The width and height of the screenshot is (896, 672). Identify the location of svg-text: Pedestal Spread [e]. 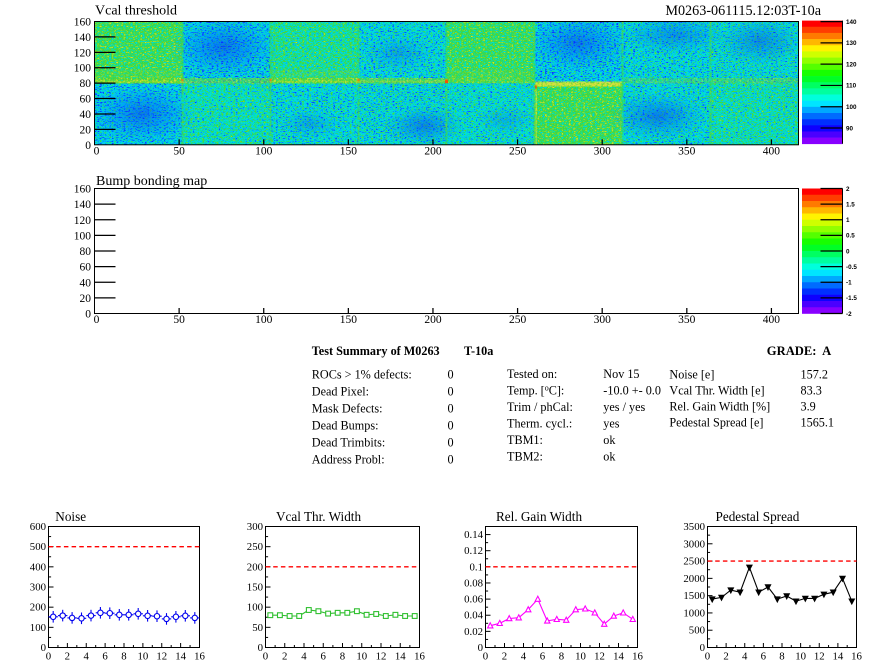
(716, 423).